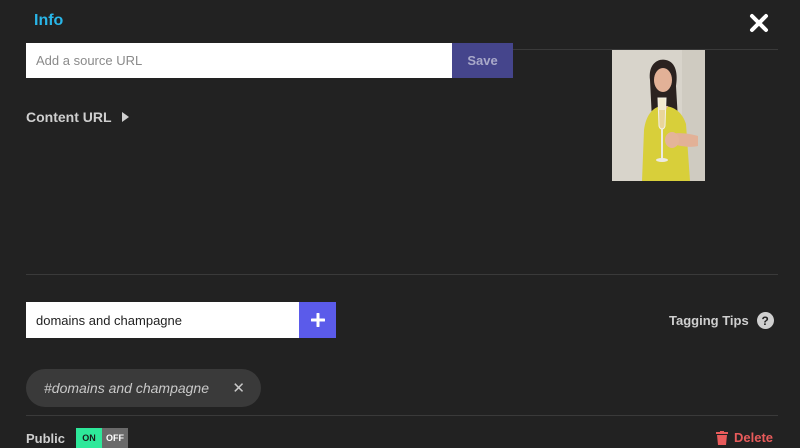 The image size is (800, 448). Describe the element at coordinates (722, 437) in the screenshot. I see `trash-icon` at that location.